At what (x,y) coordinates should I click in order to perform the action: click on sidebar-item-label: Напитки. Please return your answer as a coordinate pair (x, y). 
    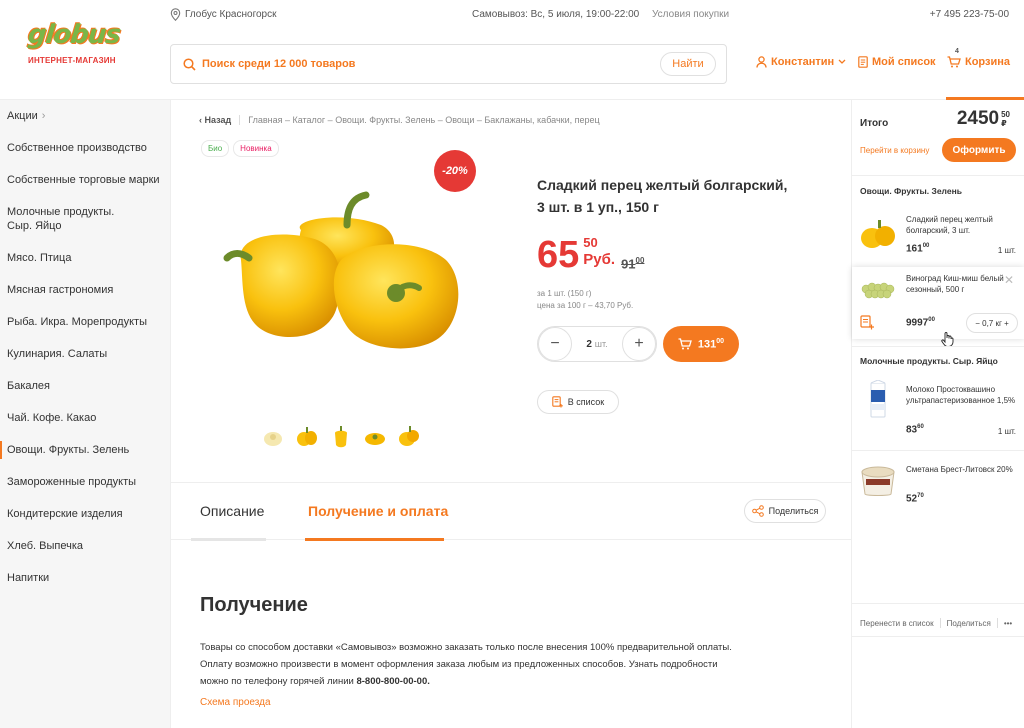
    Looking at the image, I should click on (28, 578).